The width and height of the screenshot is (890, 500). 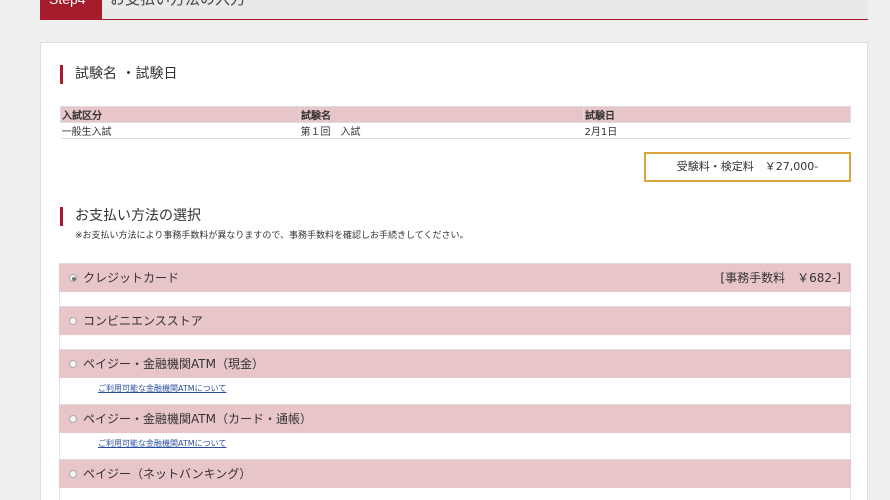 What do you see at coordinates (441, 114) in the screenshot?
I see `column-header-exam-name: 試験名` at bounding box center [441, 114].